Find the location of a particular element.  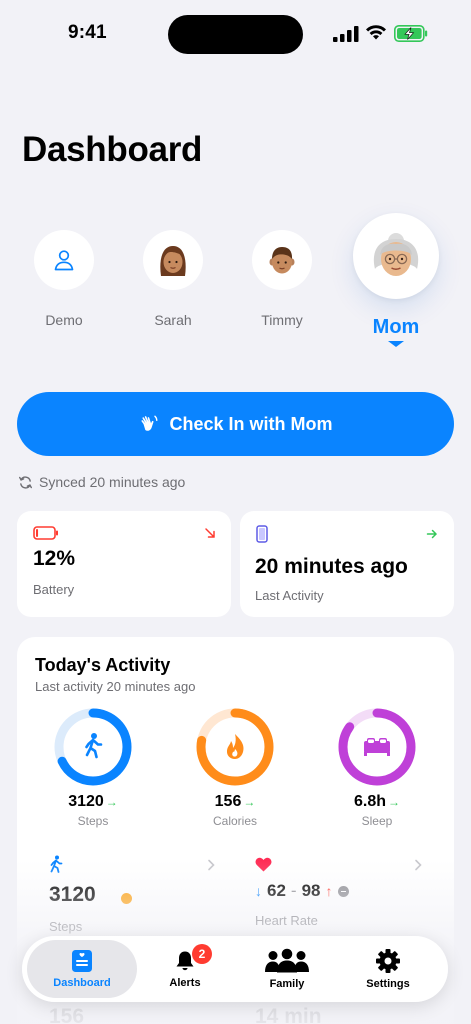

calories-label: Calories is located at coordinates (234, 821).